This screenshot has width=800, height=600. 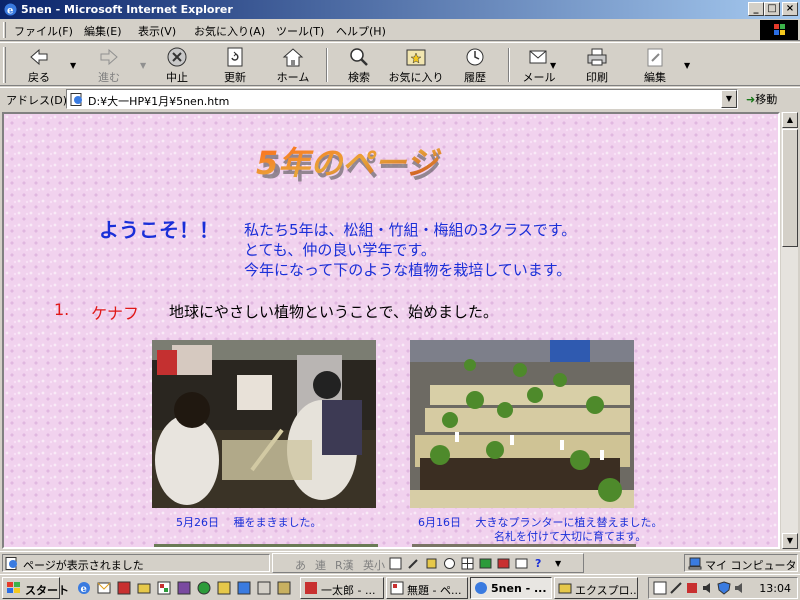 I want to click on page-title: 5年のページ, so click(x=349, y=163).